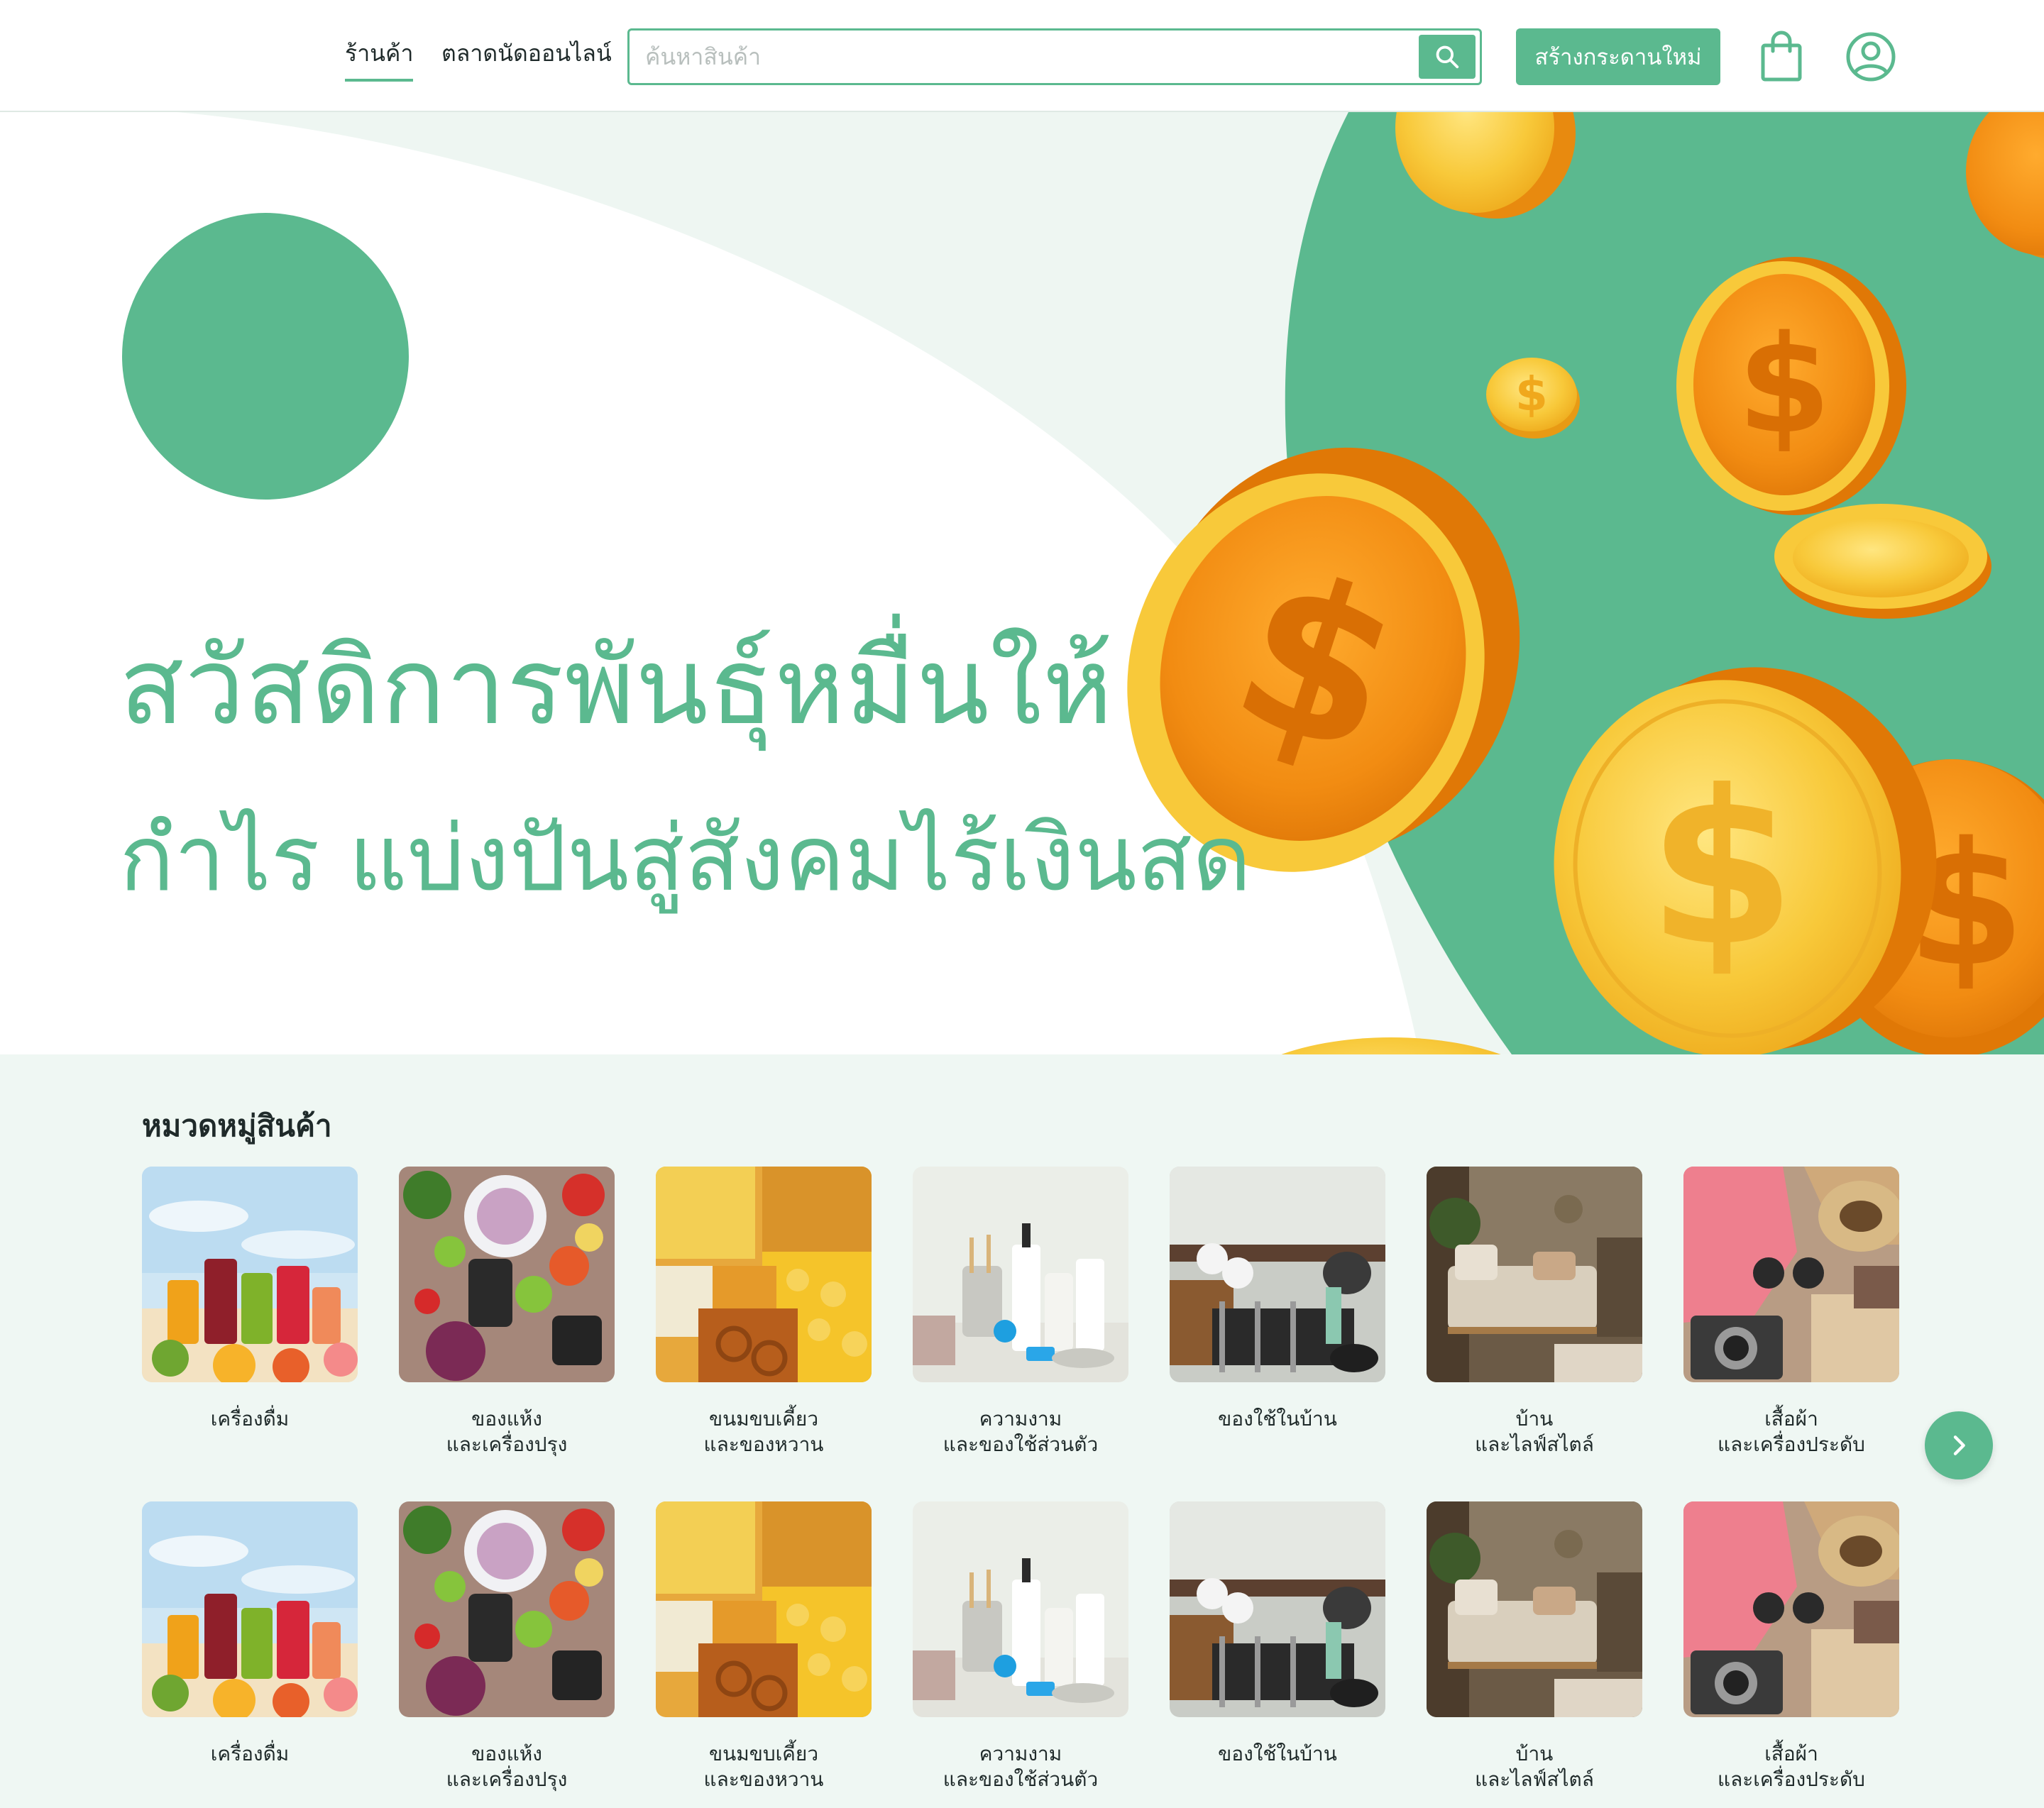 The image size is (2044, 1808). What do you see at coordinates (685, 859) in the screenshot?
I see `hero-headline-line2: กำไร แบ่งปันสู่สังคมไร้เงินสด` at bounding box center [685, 859].